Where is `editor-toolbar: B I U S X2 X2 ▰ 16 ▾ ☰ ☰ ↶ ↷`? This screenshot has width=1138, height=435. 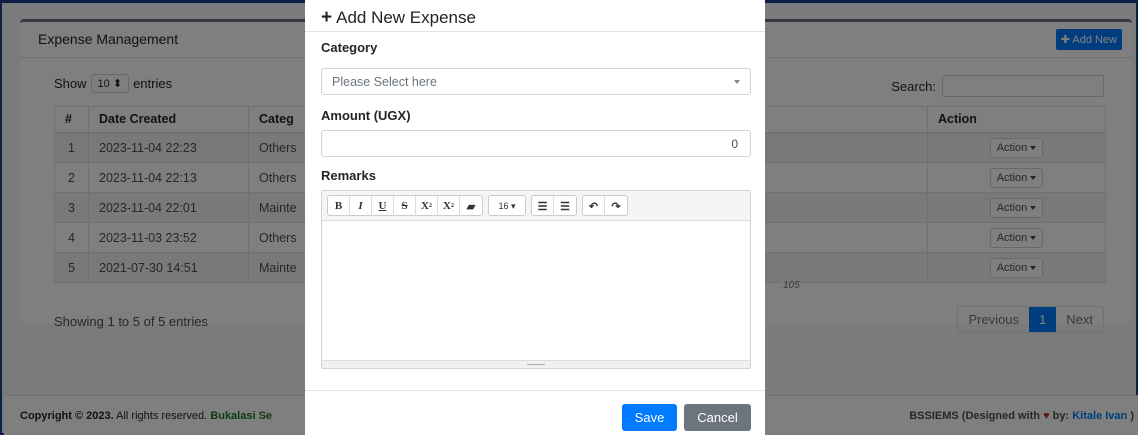 editor-toolbar: B I U S X2 X2 ▰ 16 ▾ ☰ ☰ ↶ ↷ is located at coordinates (536, 206).